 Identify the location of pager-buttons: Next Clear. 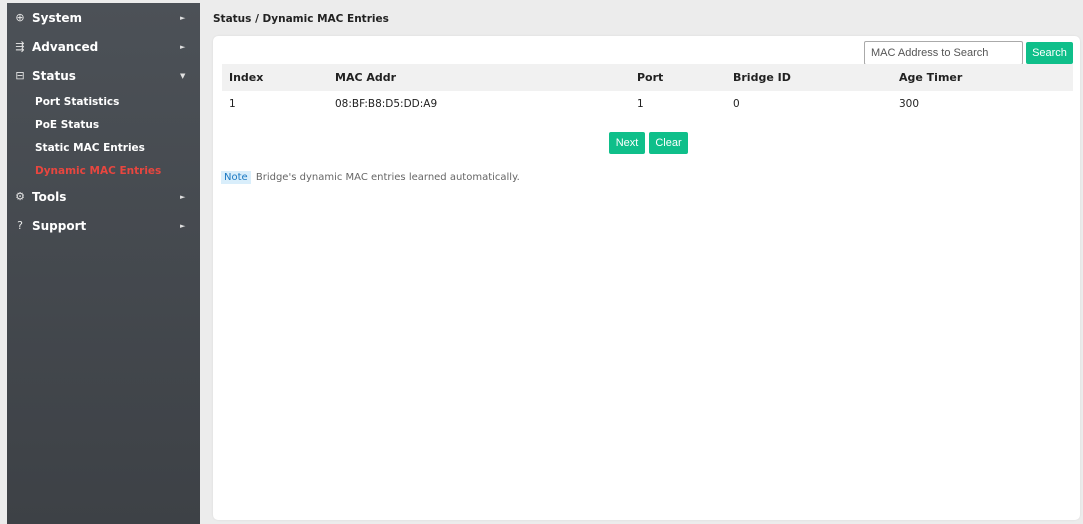
(648, 143).